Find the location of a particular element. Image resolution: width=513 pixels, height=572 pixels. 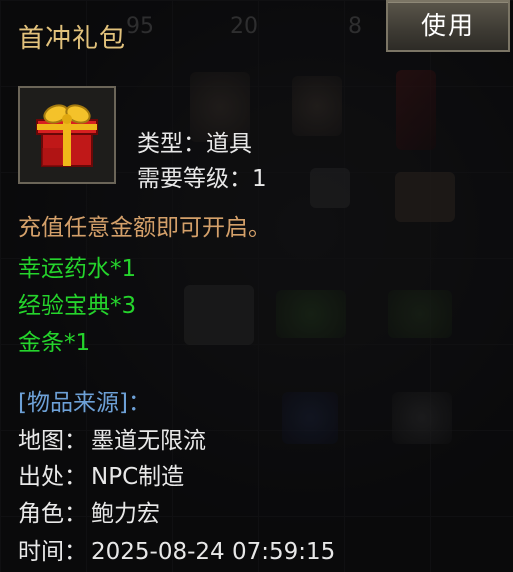

item-type: 类型：道具 is located at coordinates (194, 141).